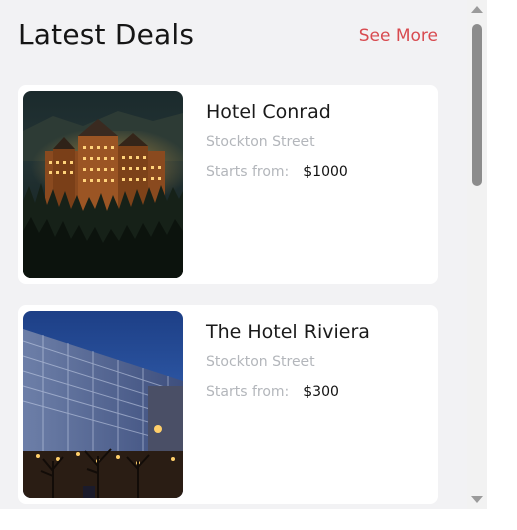 The height and width of the screenshot is (530, 517). I want to click on castle-hotel-night-photo, so click(103, 184).